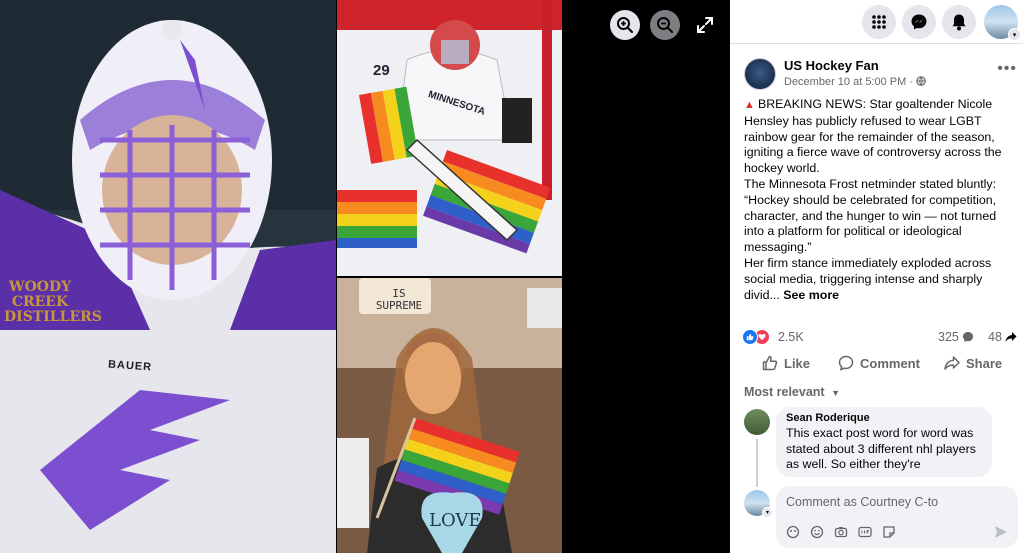 This screenshot has width=1023, height=553. I want to click on comment-label: Comment, so click(890, 363).